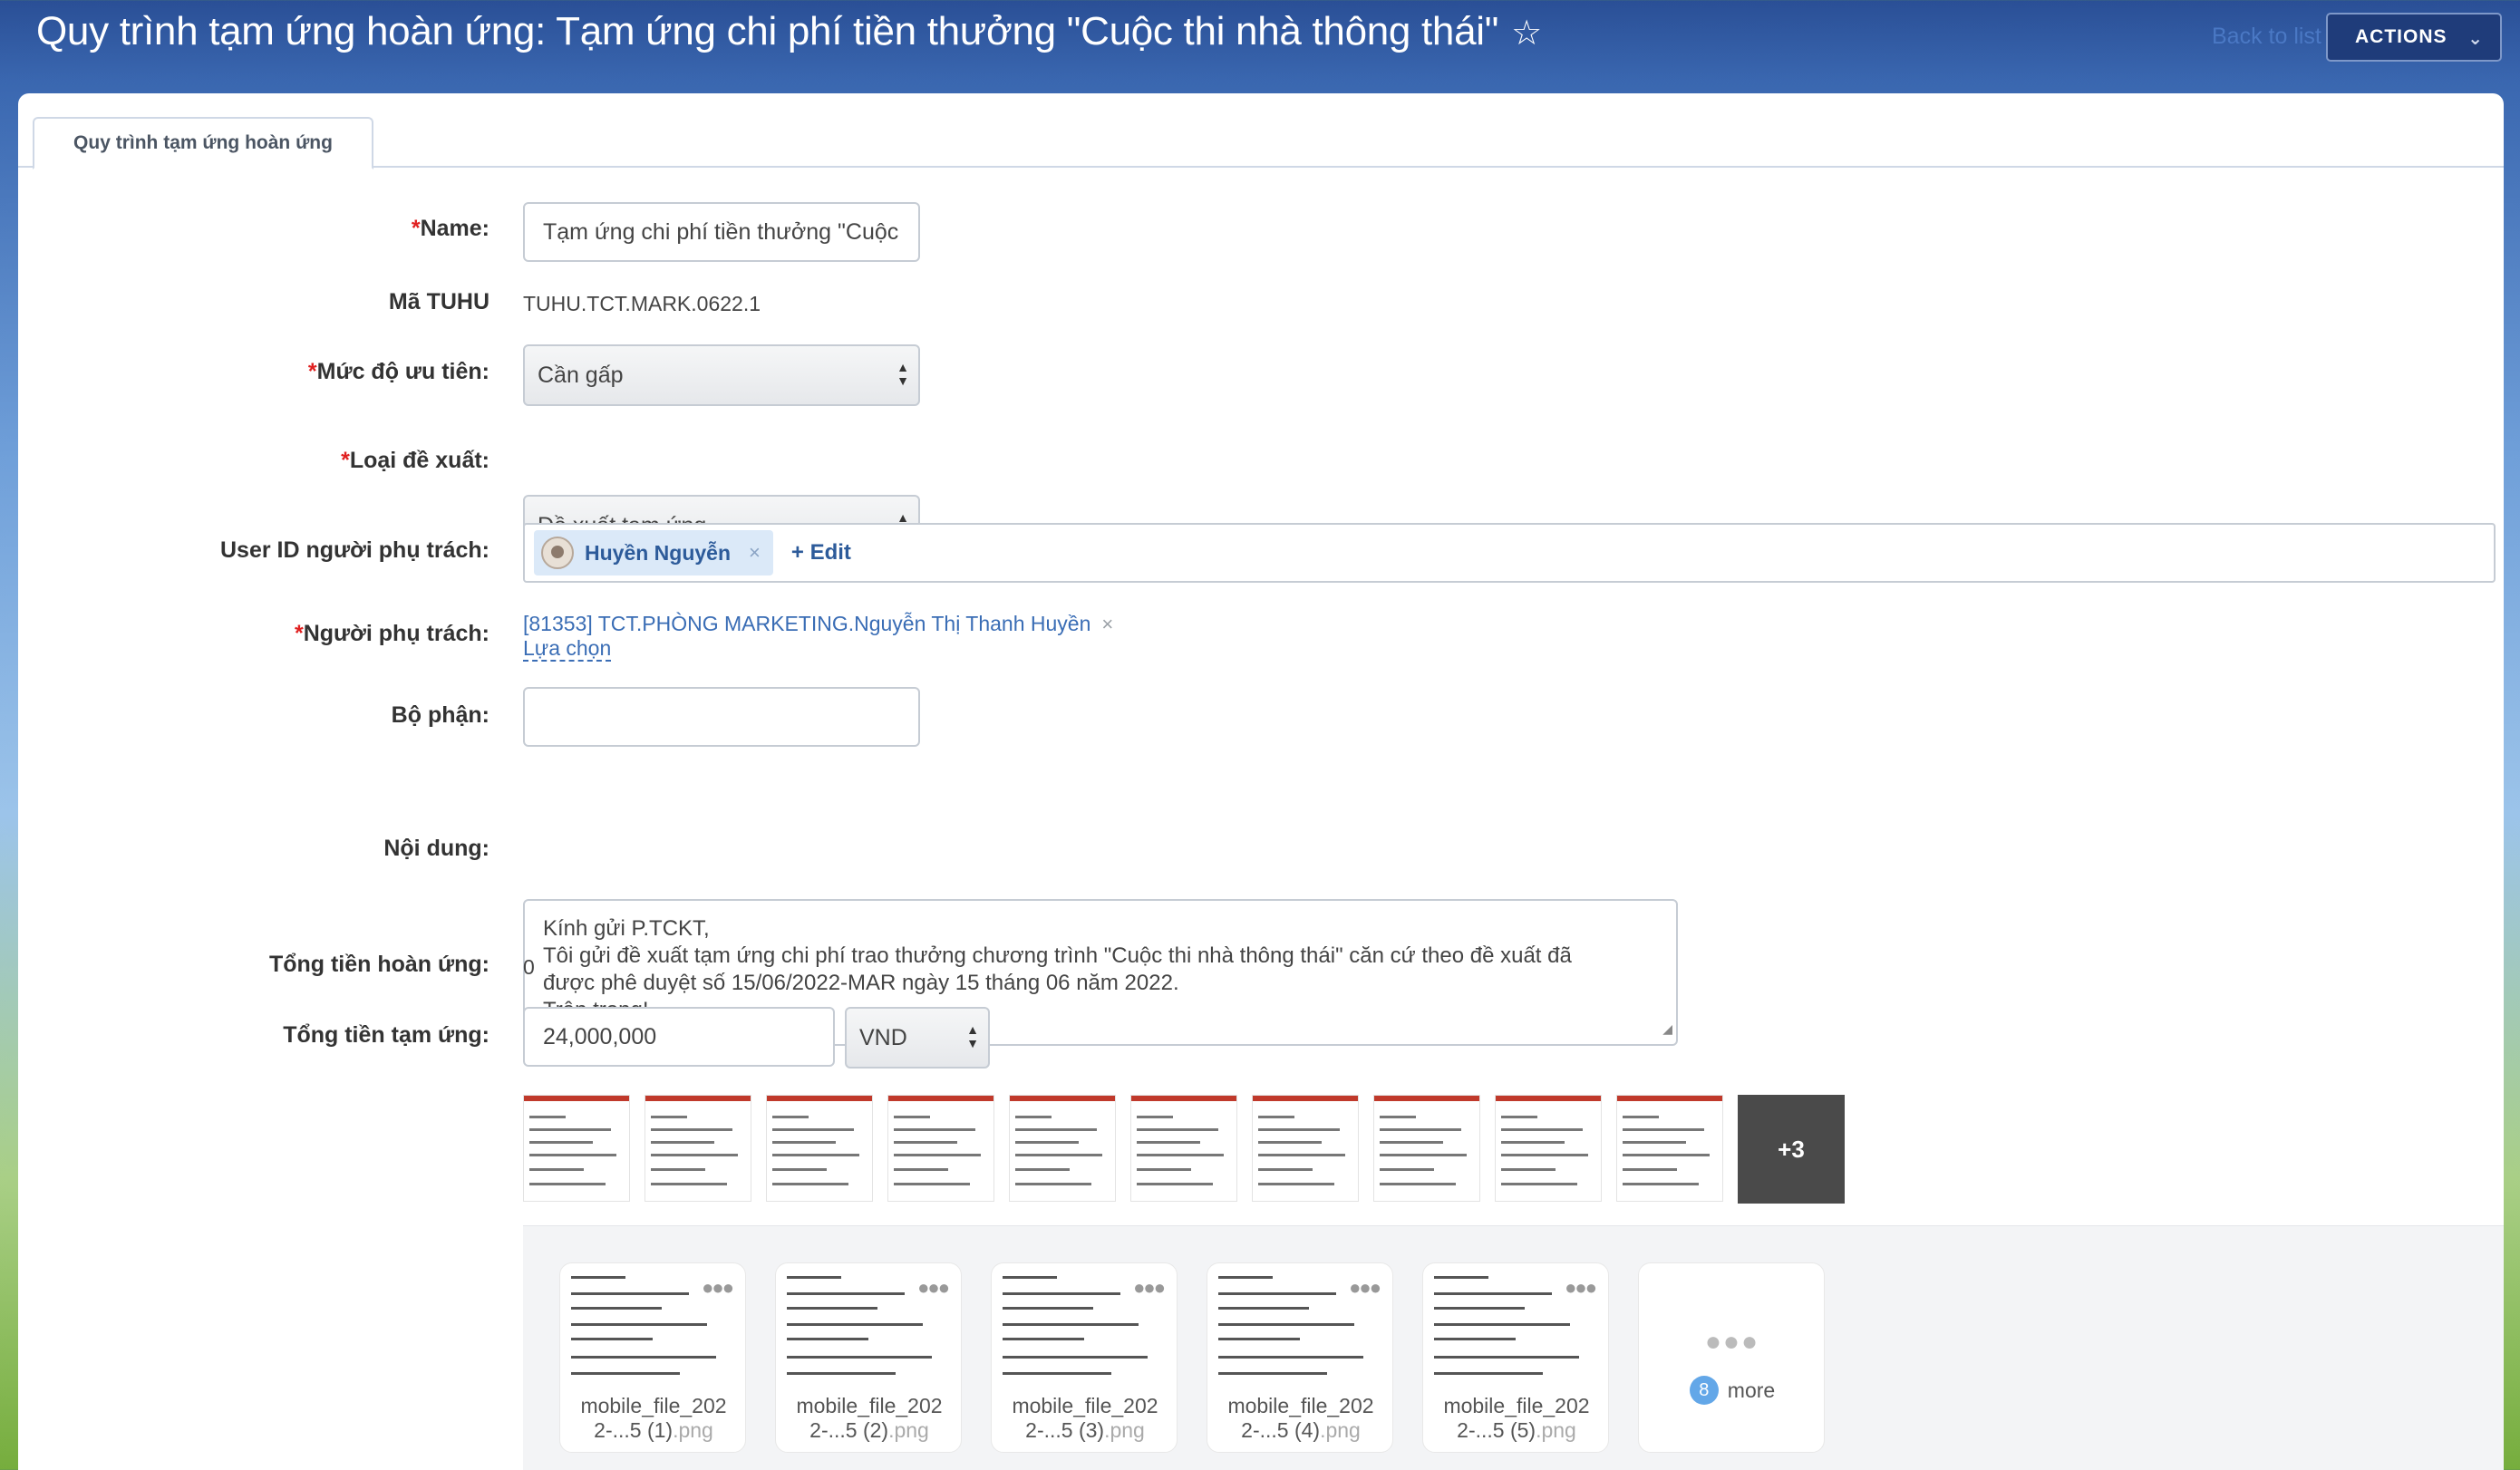 Image resolution: width=2520 pixels, height=1470 pixels. I want to click on user-id-label: User ID người phụ trách:, so click(354, 550).